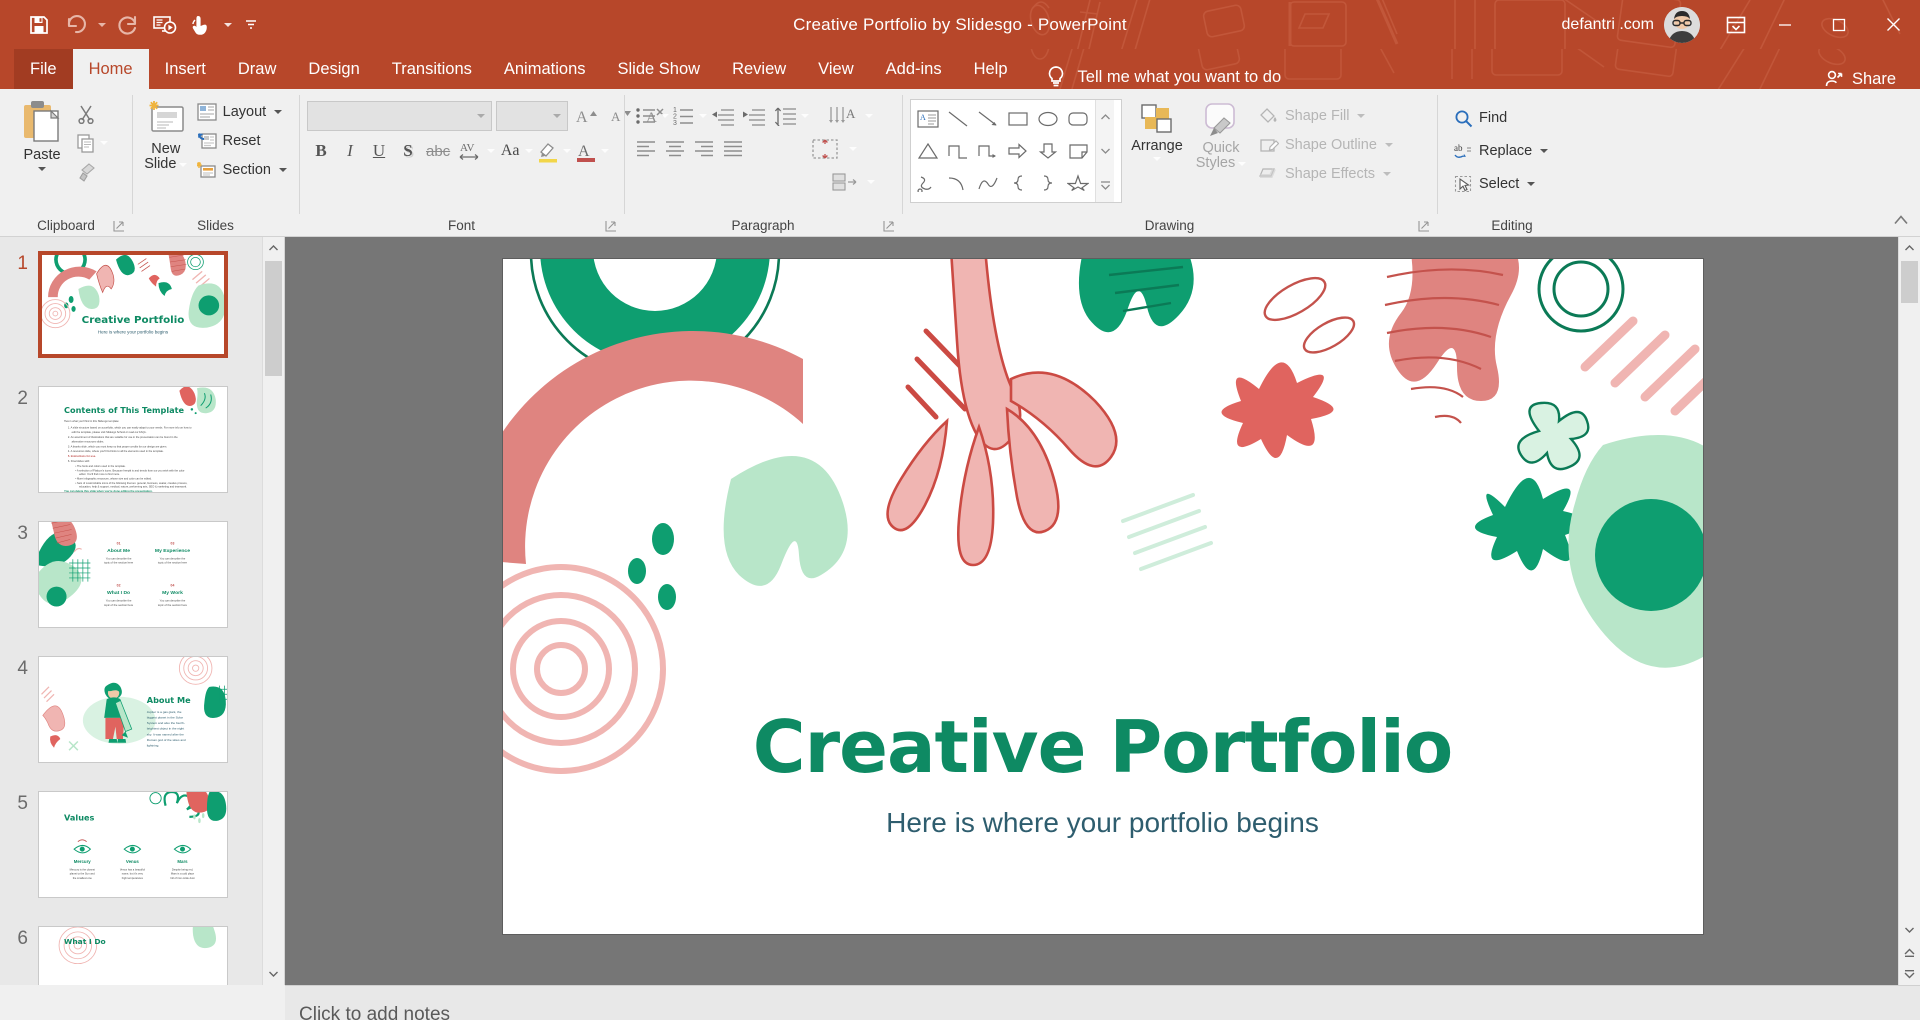 The image size is (1920, 1020). Describe the element at coordinates (1157, 130) in the screenshot. I see `arrange-button: Arrange` at that location.